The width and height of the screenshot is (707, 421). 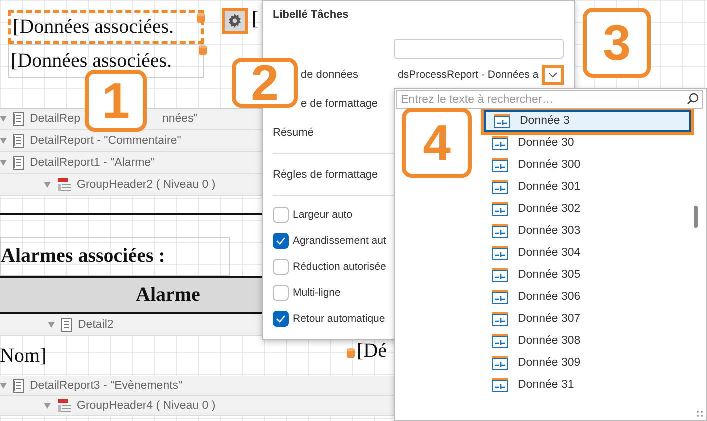 What do you see at coordinates (339, 241) in the screenshot?
I see `checkbox-label: Agrandissement aut` at bounding box center [339, 241].